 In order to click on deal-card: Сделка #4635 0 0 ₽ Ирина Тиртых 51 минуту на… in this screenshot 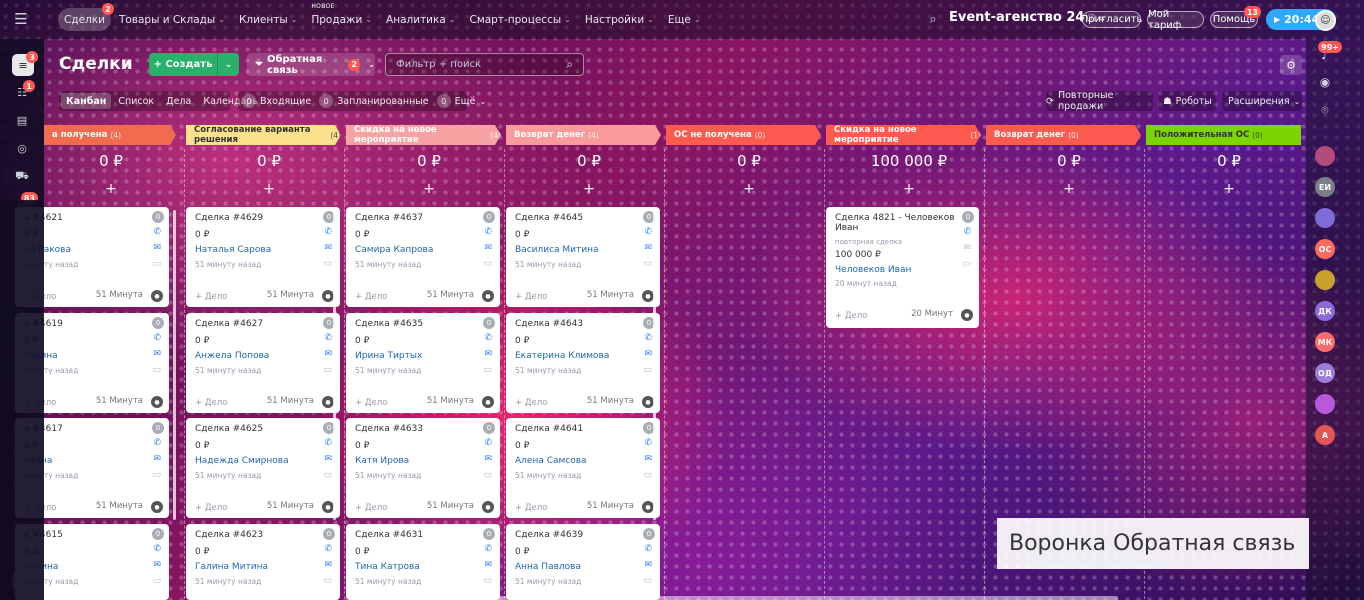, I will do `click(423, 363)`.